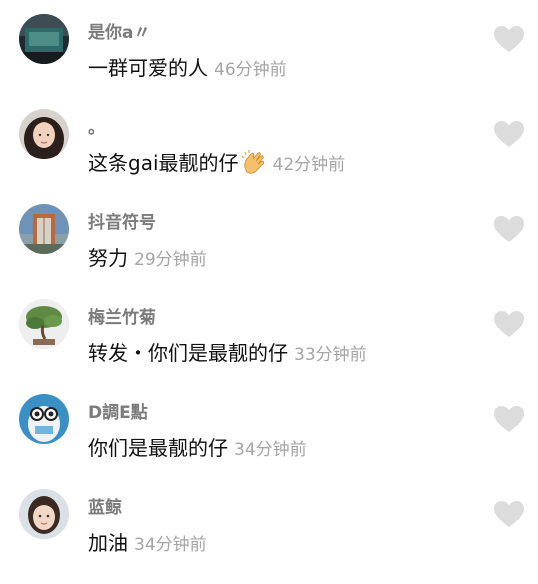  What do you see at coordinates (122, 220) in the screenshot?
I see `username: 抖音符号` at bounding box center [122, 220].